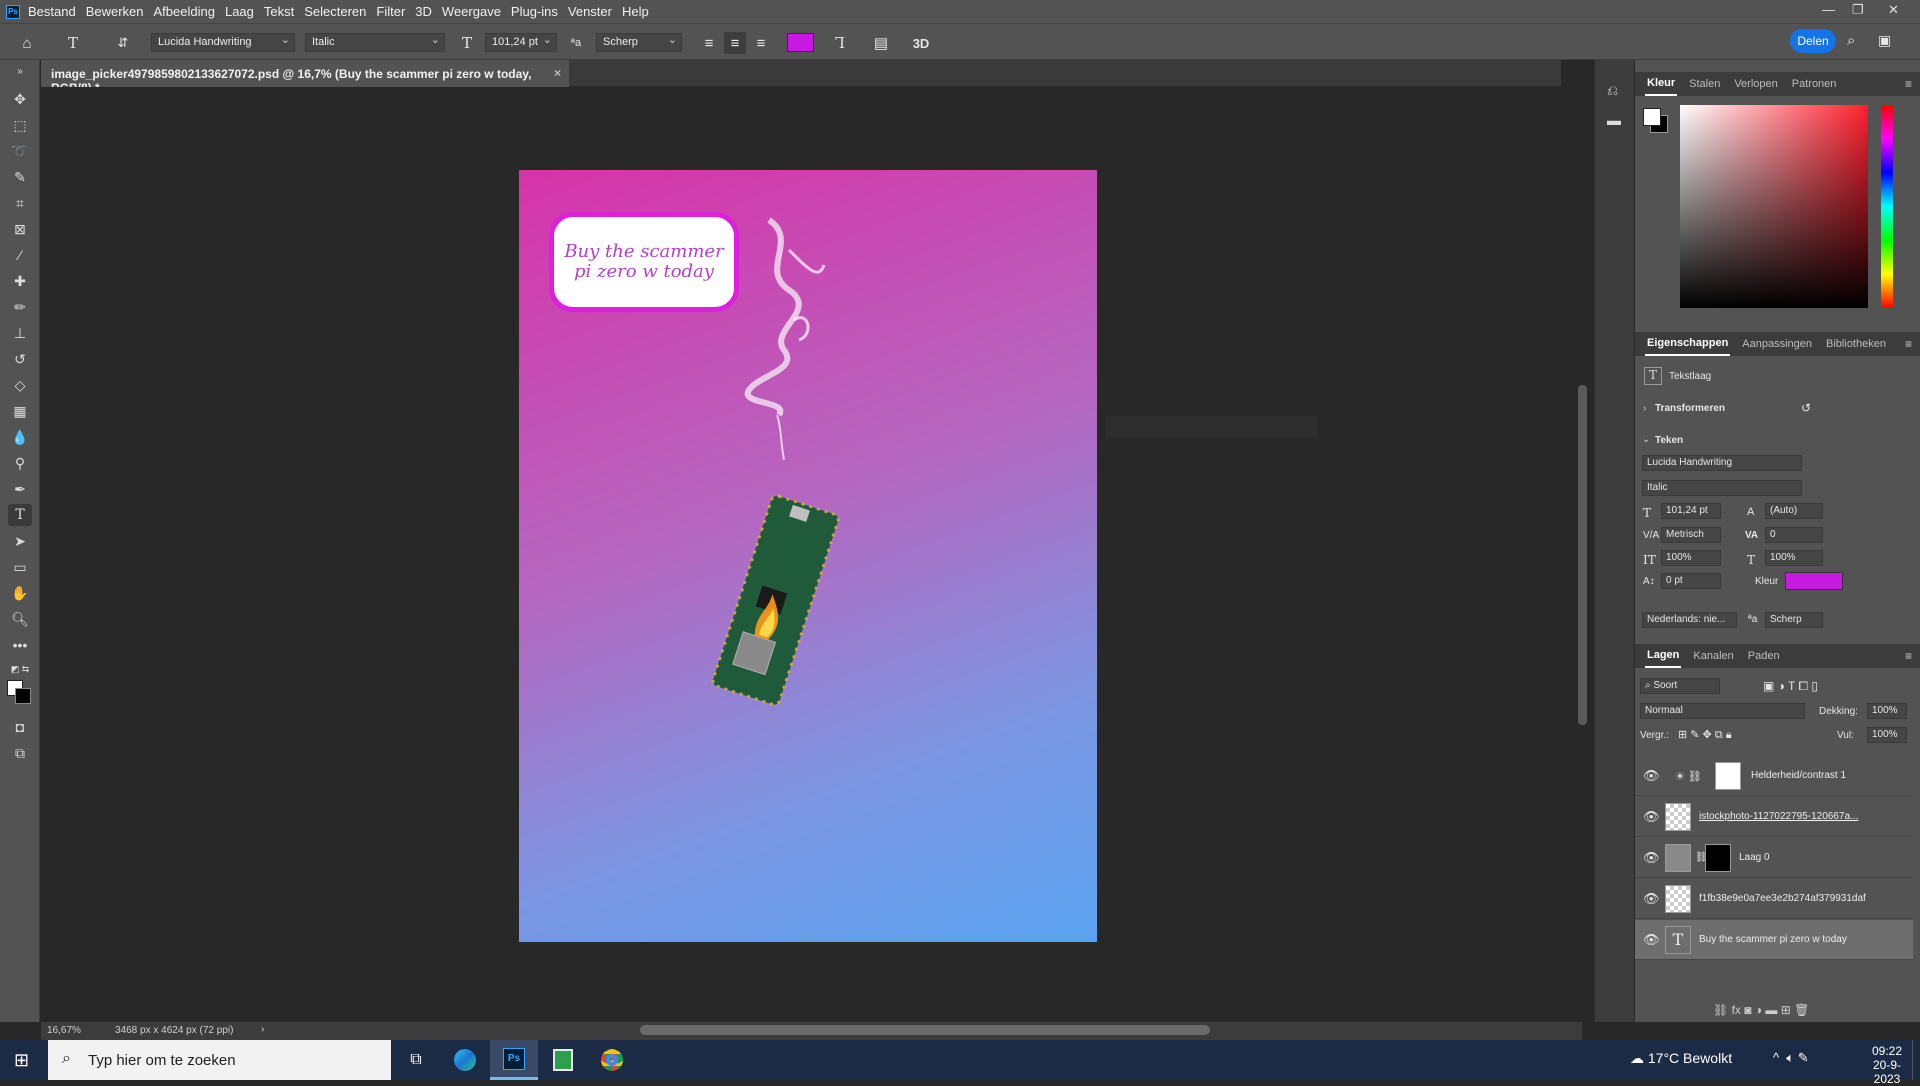 This screenshot has width=1920, height=1086. What do you see at coordinates (390, 11) in the screenshot?
I see `menu-filter: Filter` at bounding box center [390, 11].